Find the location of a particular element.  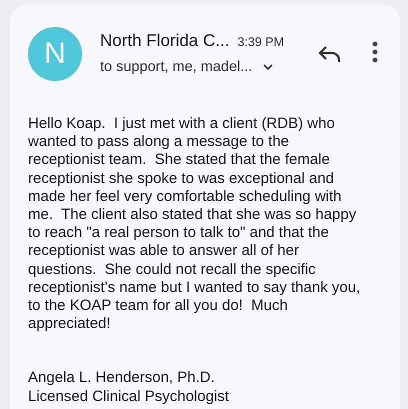

signature-line: Licensed Clinical Psychologist is located at coordinates (128, 397).